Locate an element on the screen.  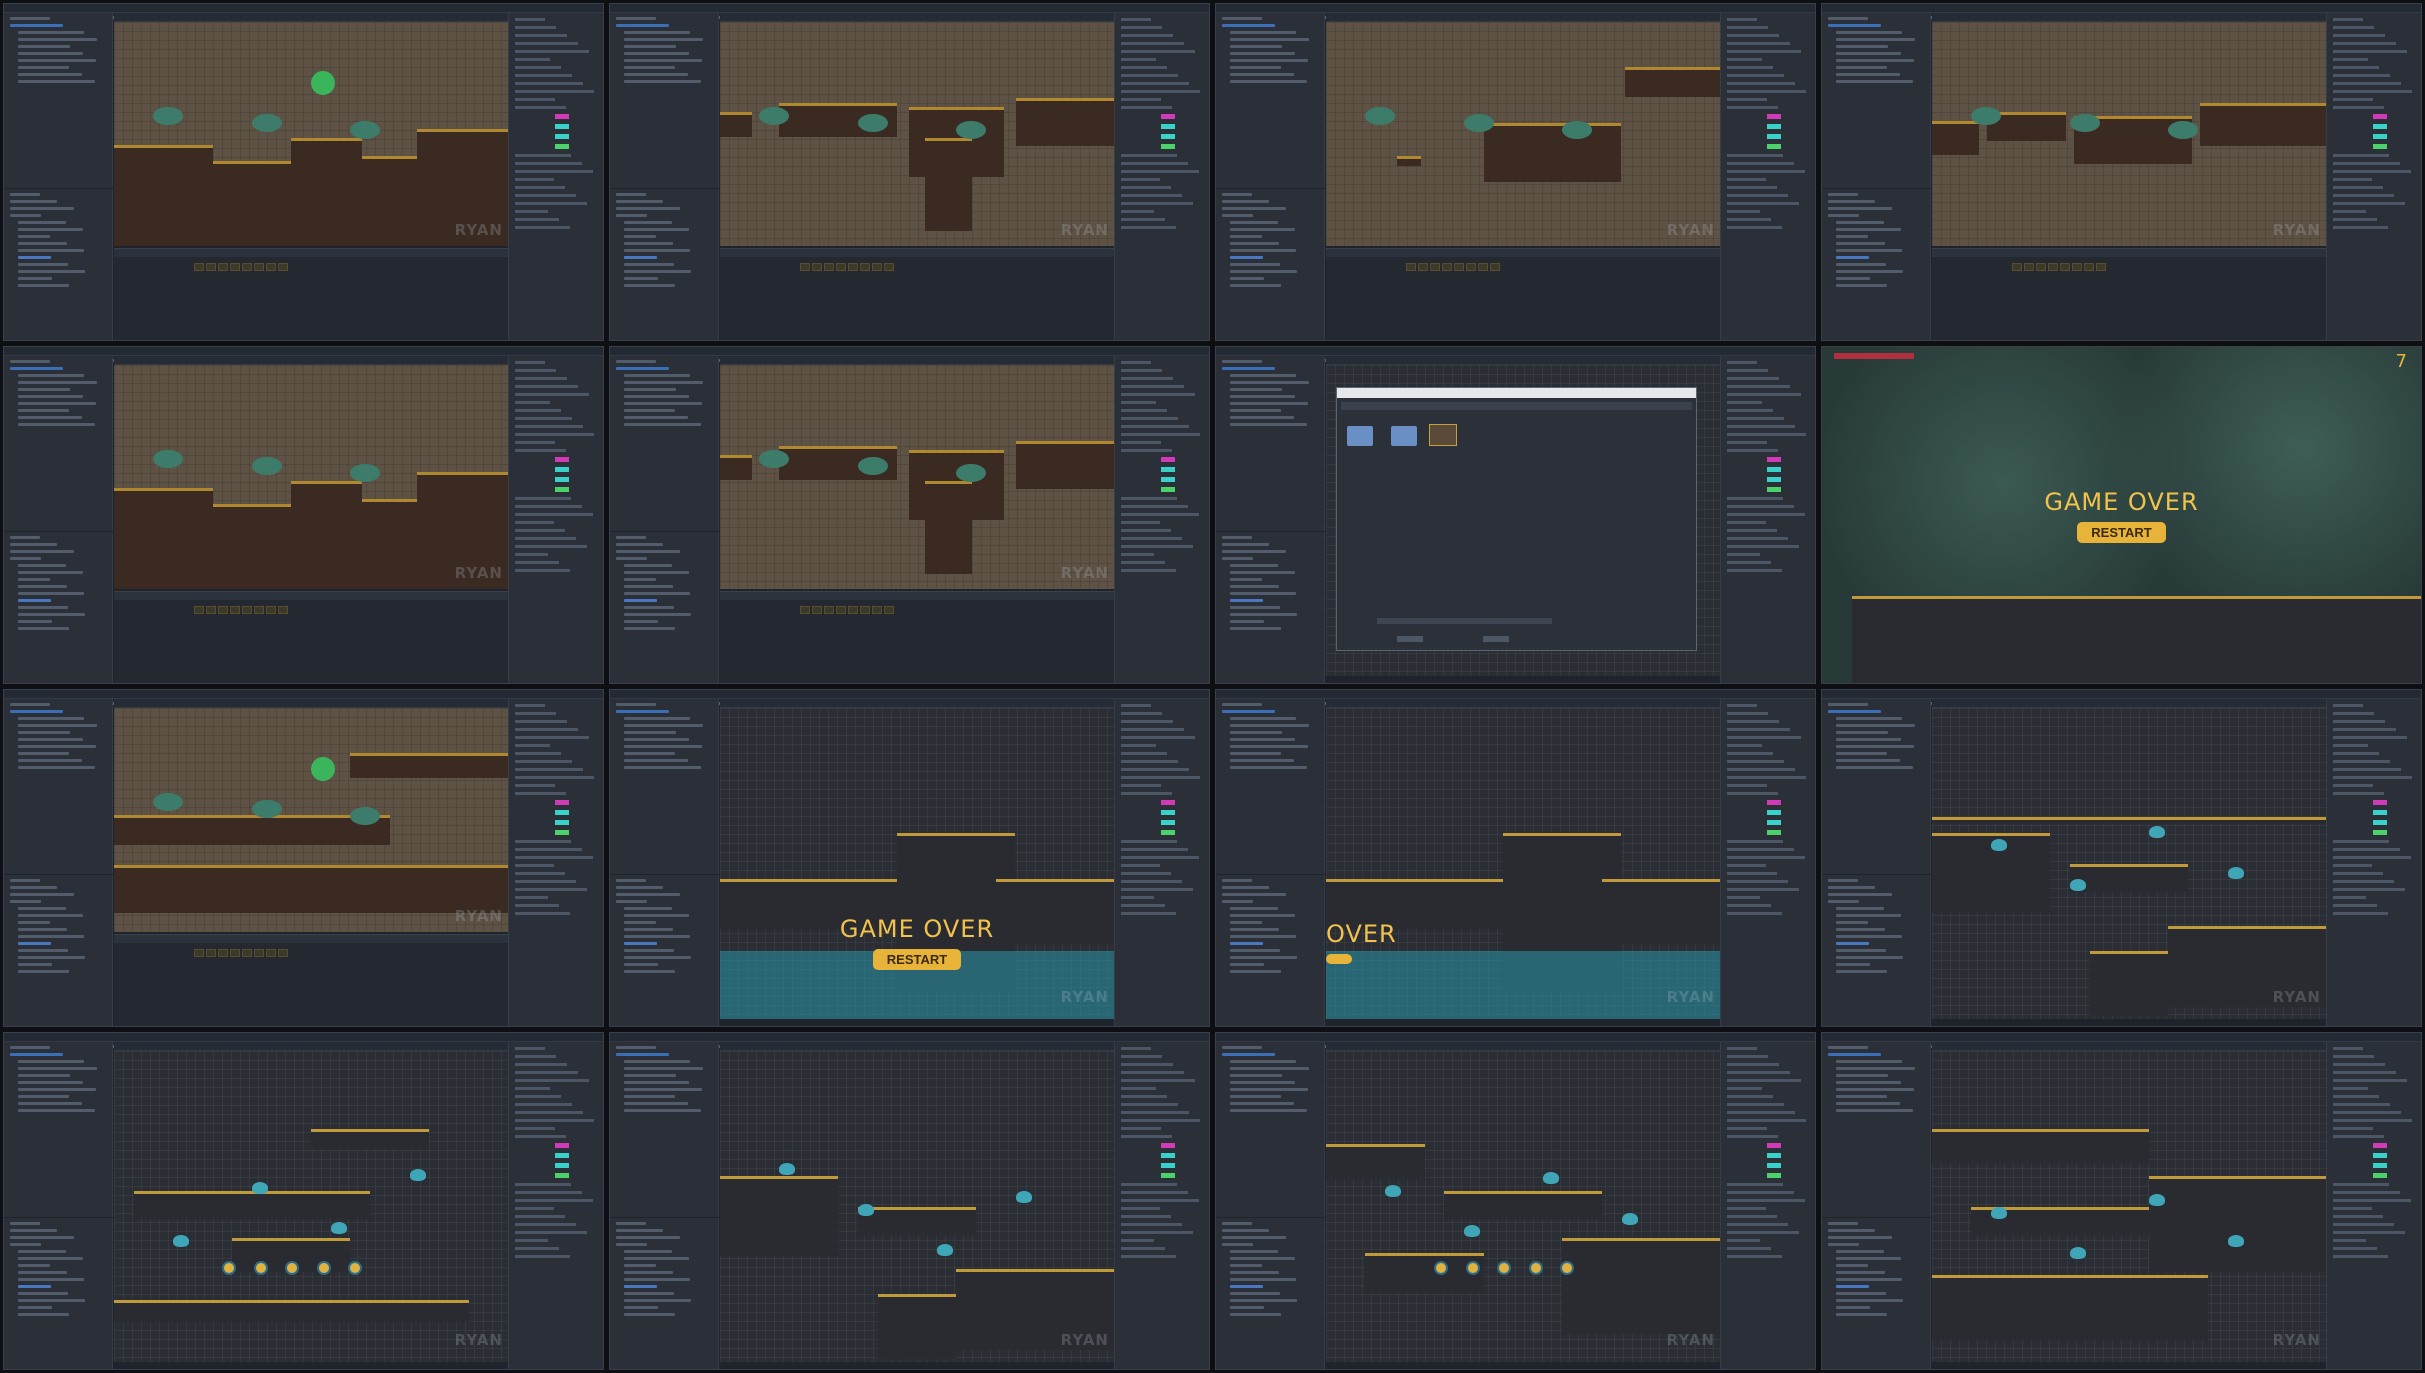
viewport: GAME OVER RESTART is located at coordinates (917, 864).